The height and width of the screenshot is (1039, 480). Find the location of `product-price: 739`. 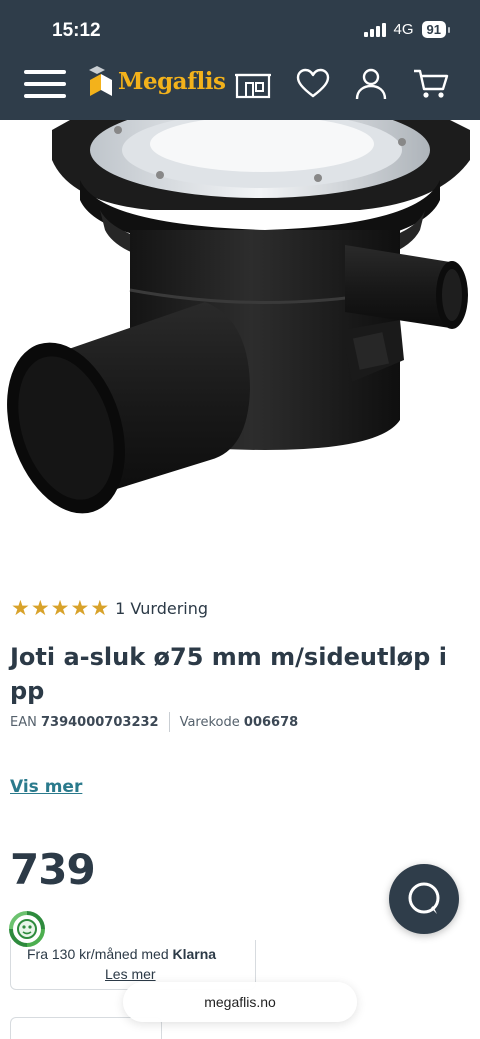

product-price: 739 is located at coordinates (53, 869).